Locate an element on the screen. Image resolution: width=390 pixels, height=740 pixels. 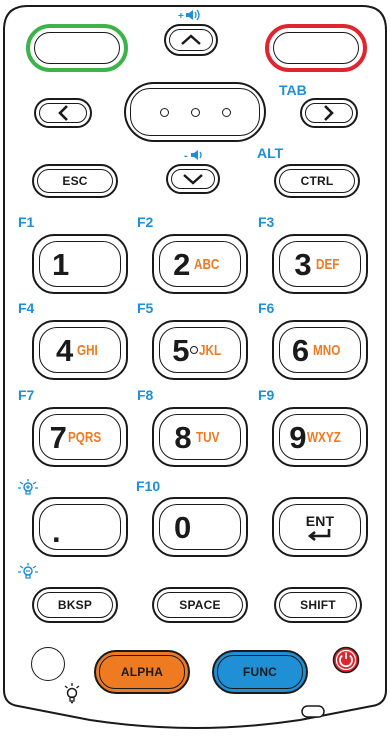
func-label: FUNC is located at coordinates (260, 672).